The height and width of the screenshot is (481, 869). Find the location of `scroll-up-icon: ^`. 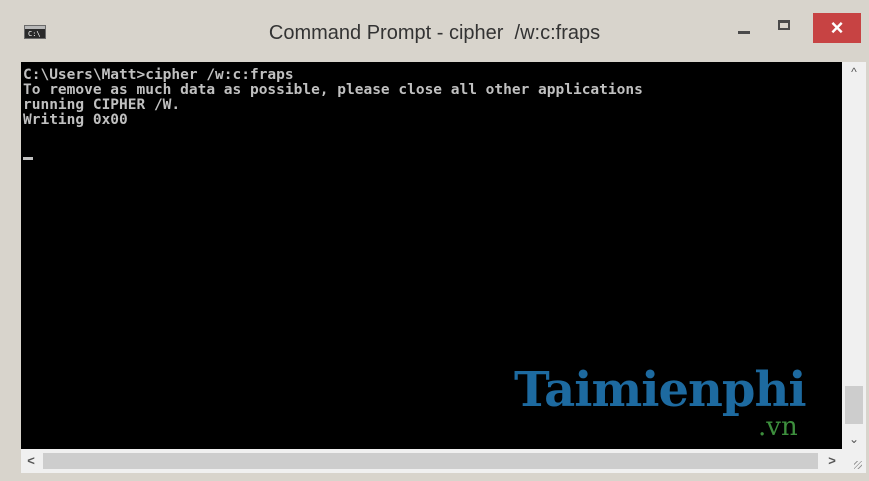

scroll-up-icon: ^ is located at coordinates (854, 72).